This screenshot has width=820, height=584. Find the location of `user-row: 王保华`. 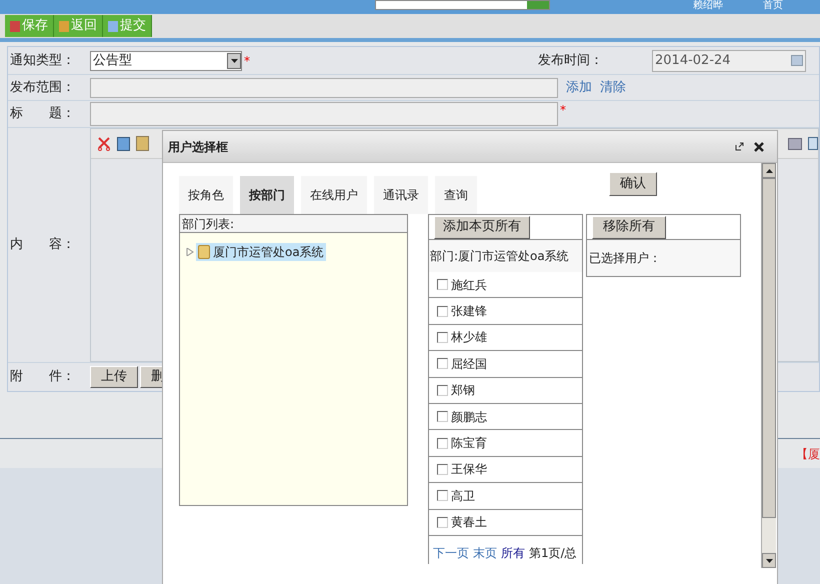

user-row: 王保华 is located at coordinates (505, 470).